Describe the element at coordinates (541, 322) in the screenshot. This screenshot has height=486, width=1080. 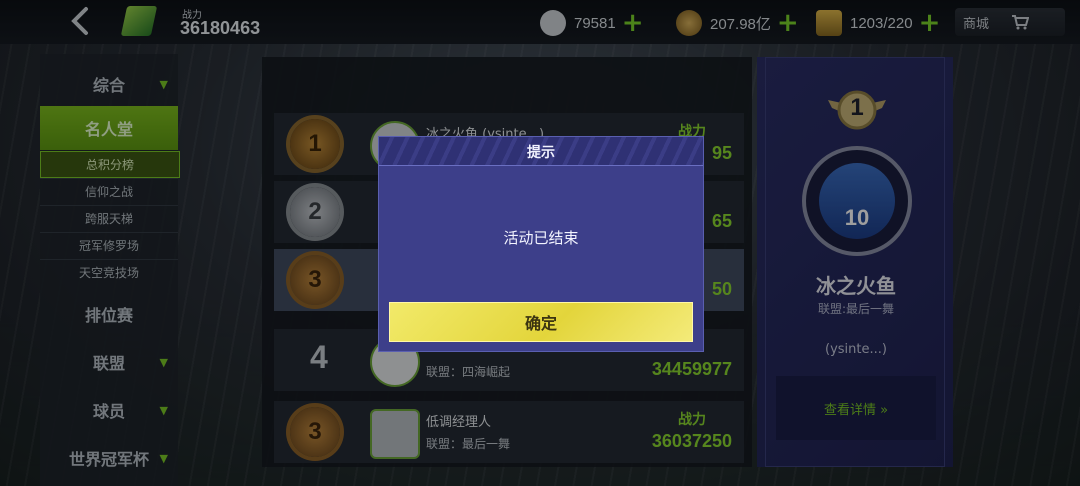
I see `confirm-button: 确定` at that location.